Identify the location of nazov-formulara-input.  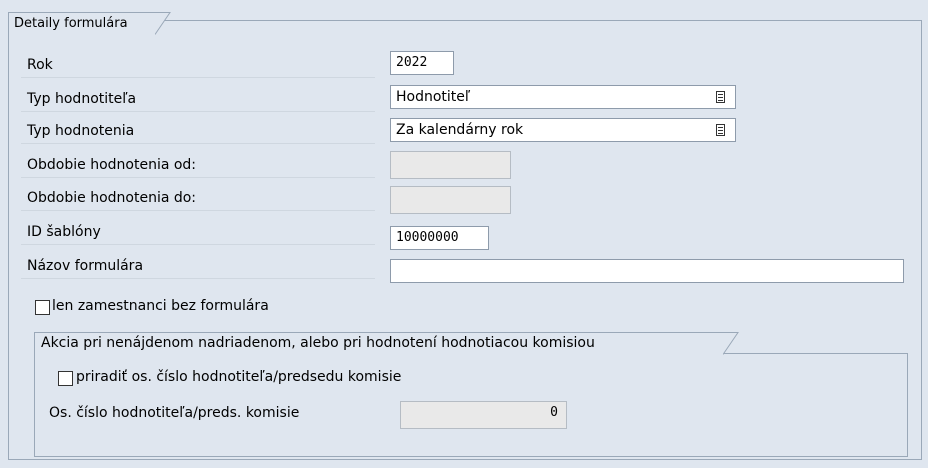
(647, 271).